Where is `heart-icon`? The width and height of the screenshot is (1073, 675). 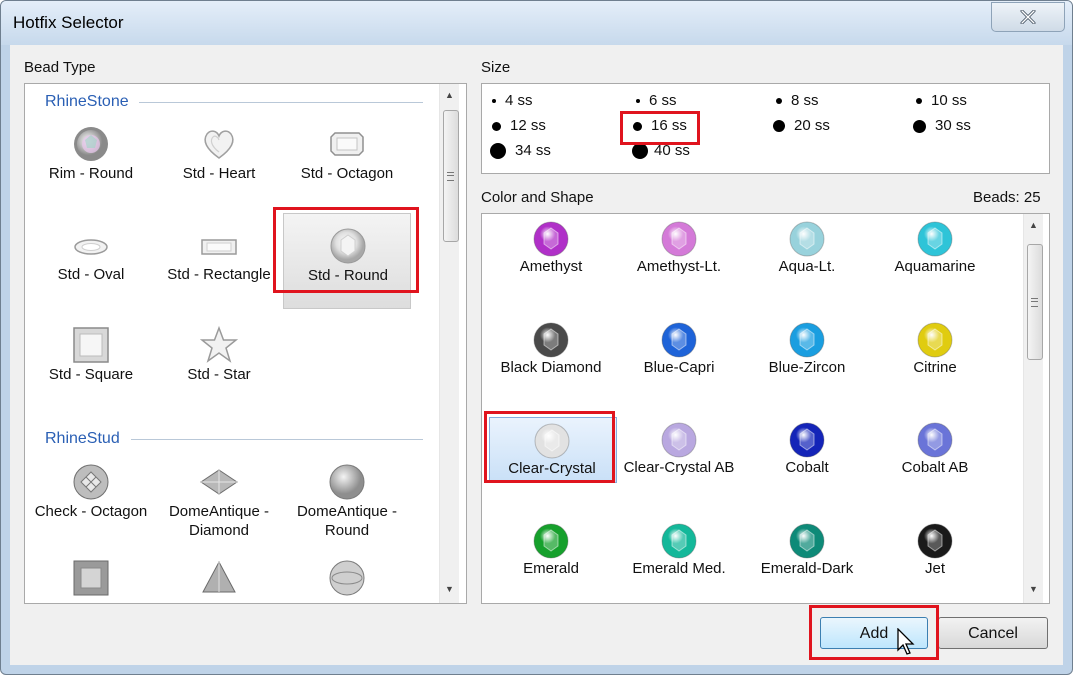 heart-icon is located at coordinates (219, 144).